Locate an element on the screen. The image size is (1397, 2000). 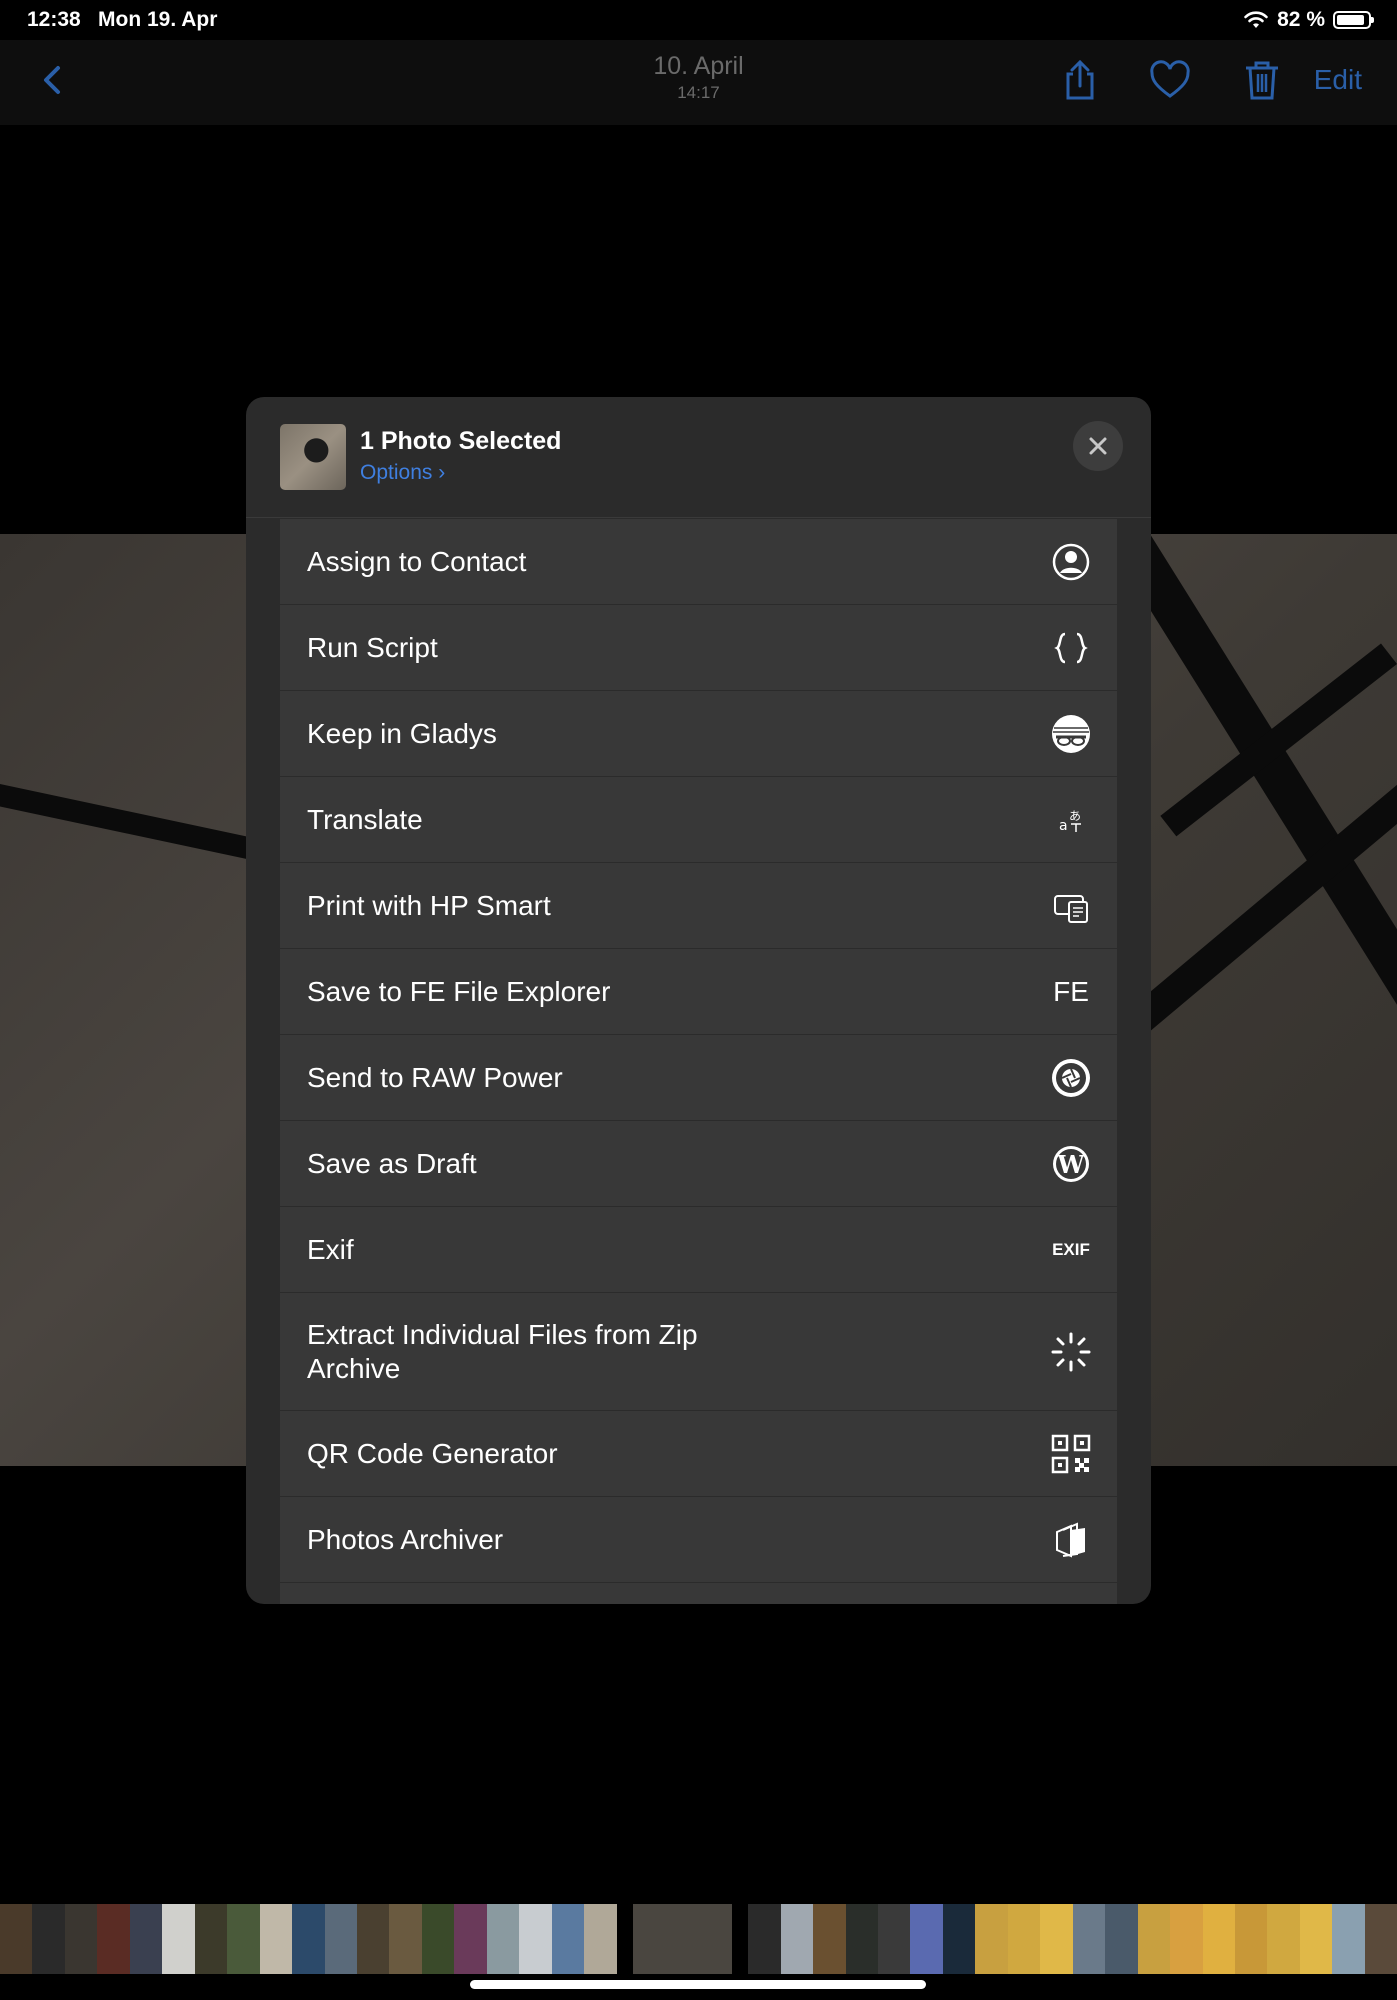
status-bar: 12:38 Mon 19. Apr 82 % is located at coordinates (698, 20).